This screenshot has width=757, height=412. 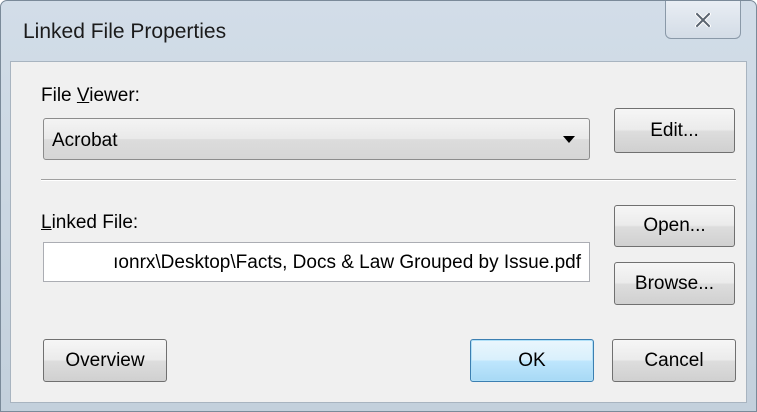 I want to click on overview-button: Overview, so click(x=105, y=360).